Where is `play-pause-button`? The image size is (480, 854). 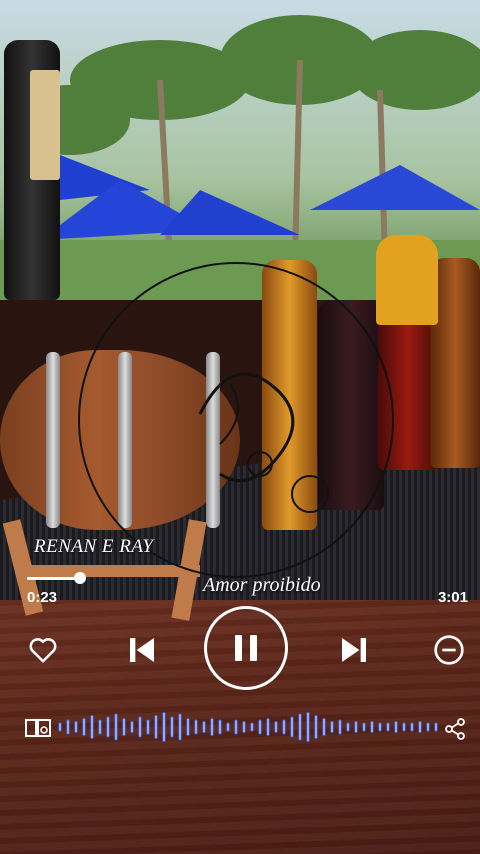 play-pause-button is located at coordinates (246, 648).